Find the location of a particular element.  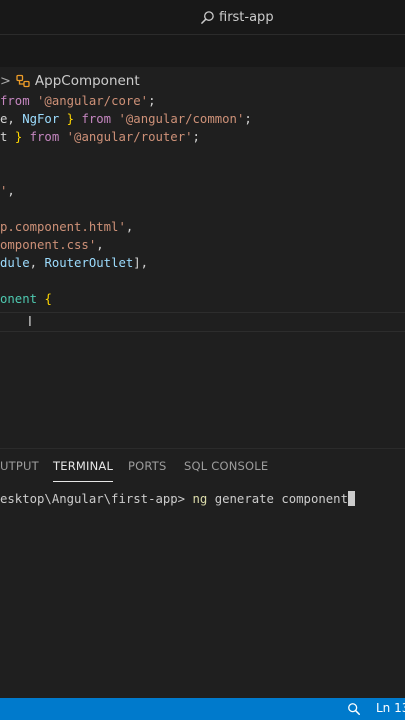

code-line: p.component.html', is located at coordinates (66, 227).